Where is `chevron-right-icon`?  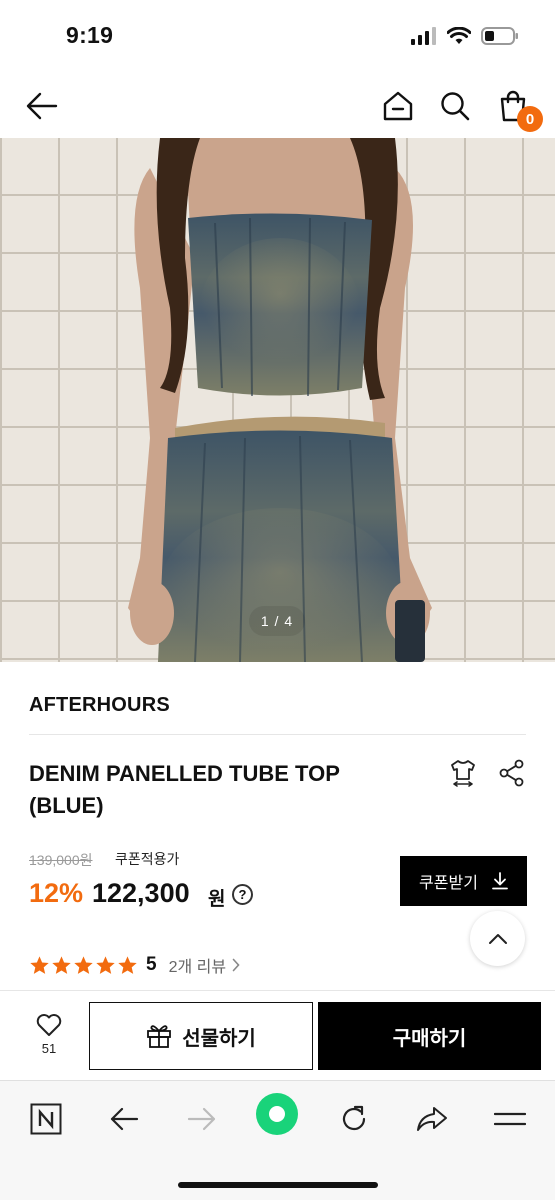
chevron-right-icon is located at coordinates (236, 965).